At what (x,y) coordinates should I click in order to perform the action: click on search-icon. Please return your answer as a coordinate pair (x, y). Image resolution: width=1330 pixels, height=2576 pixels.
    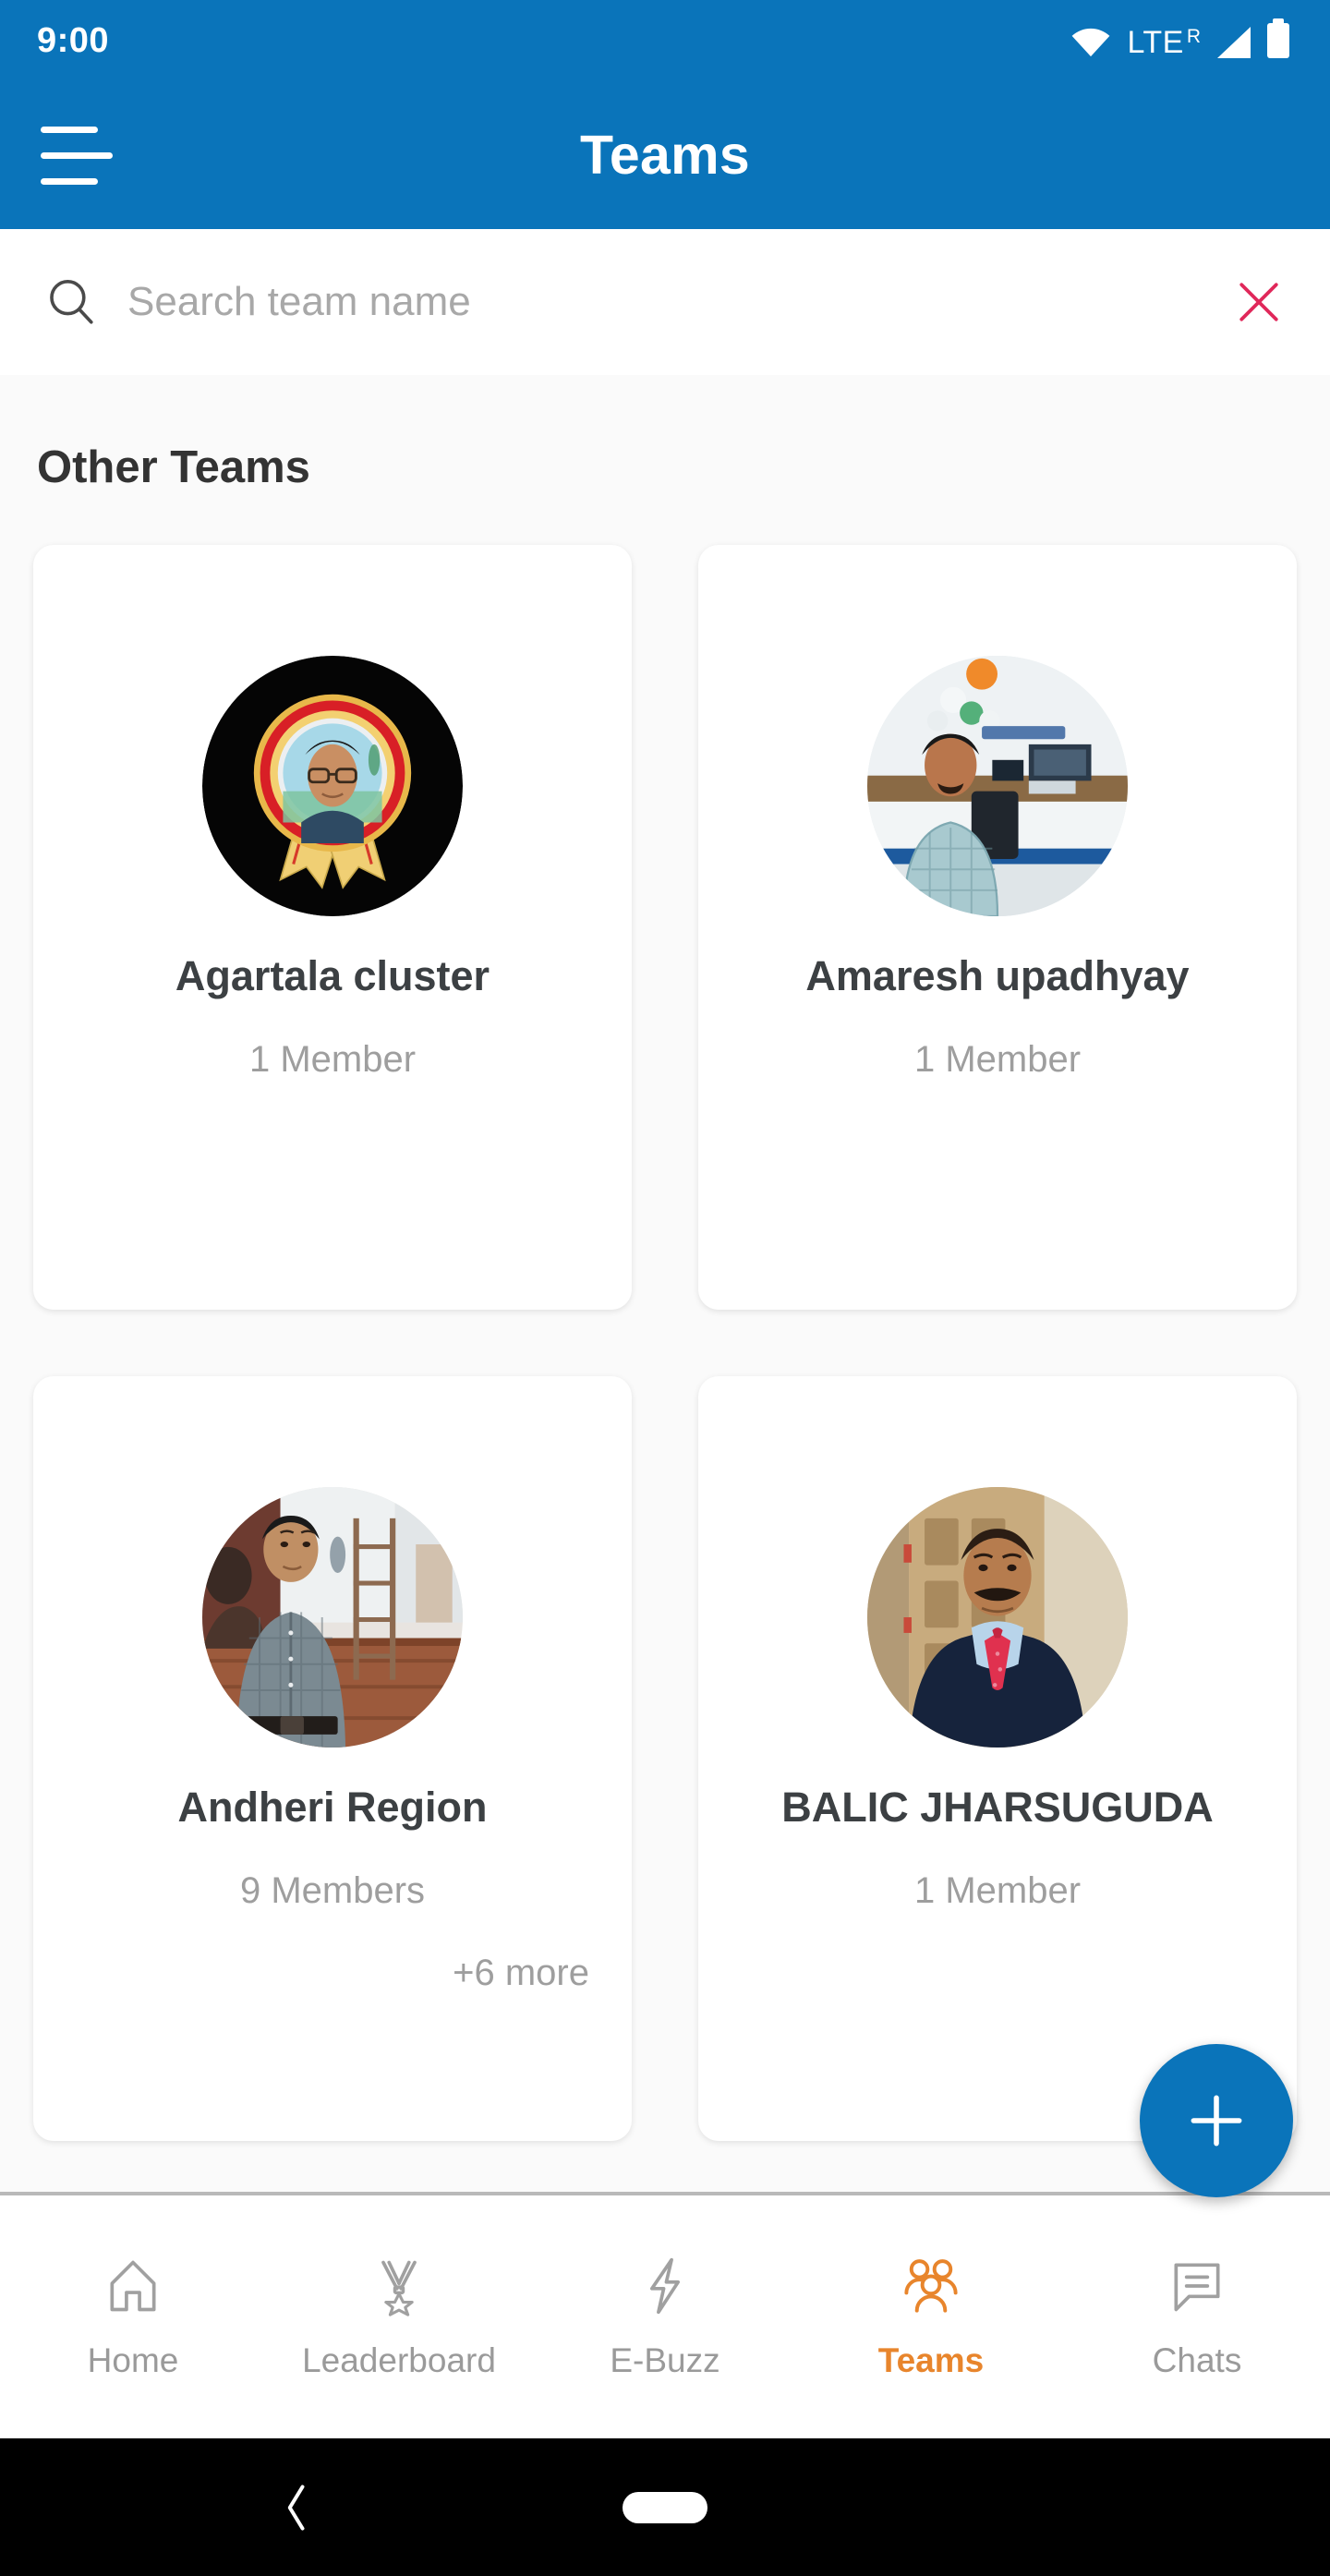
    Looking at the image, I should click on (71, 301).